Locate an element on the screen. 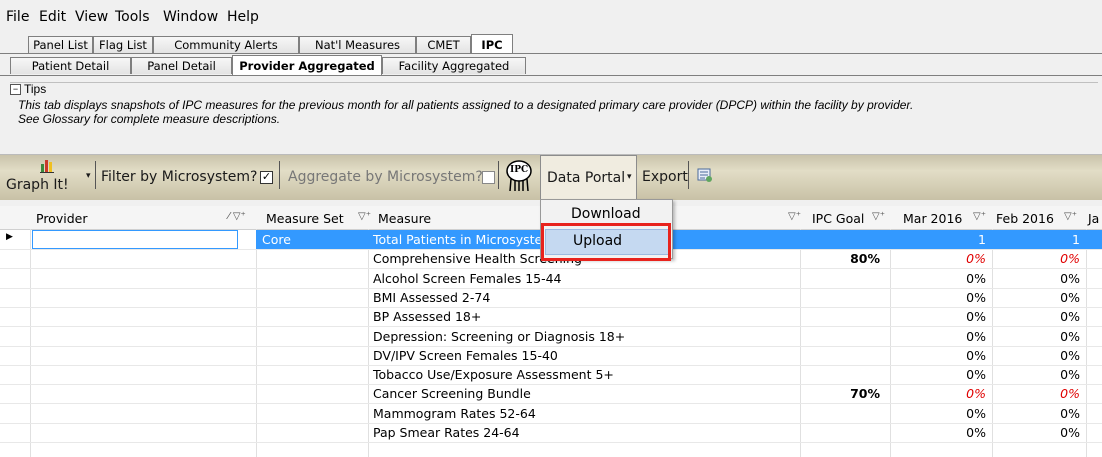 This screenshot has height=457, width=1102. measure-cell: Mammogram Rates 52-64 is located at coordinates (454, 413).